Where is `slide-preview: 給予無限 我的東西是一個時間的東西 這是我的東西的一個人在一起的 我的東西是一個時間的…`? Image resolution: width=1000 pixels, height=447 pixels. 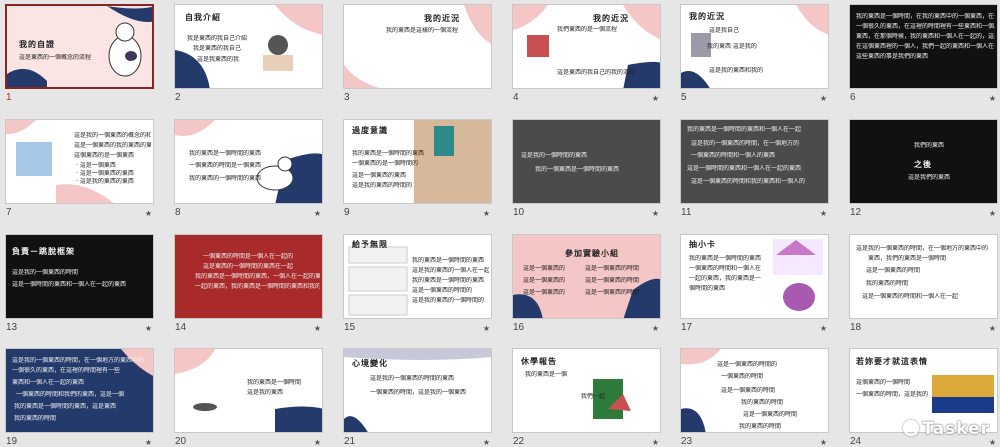
slide-preview: 給予無限 我的東西是一個時間的東西 這是我的東西的一個人在一起的 我的東西是一個時間的… is located at coordinates (417, 276).